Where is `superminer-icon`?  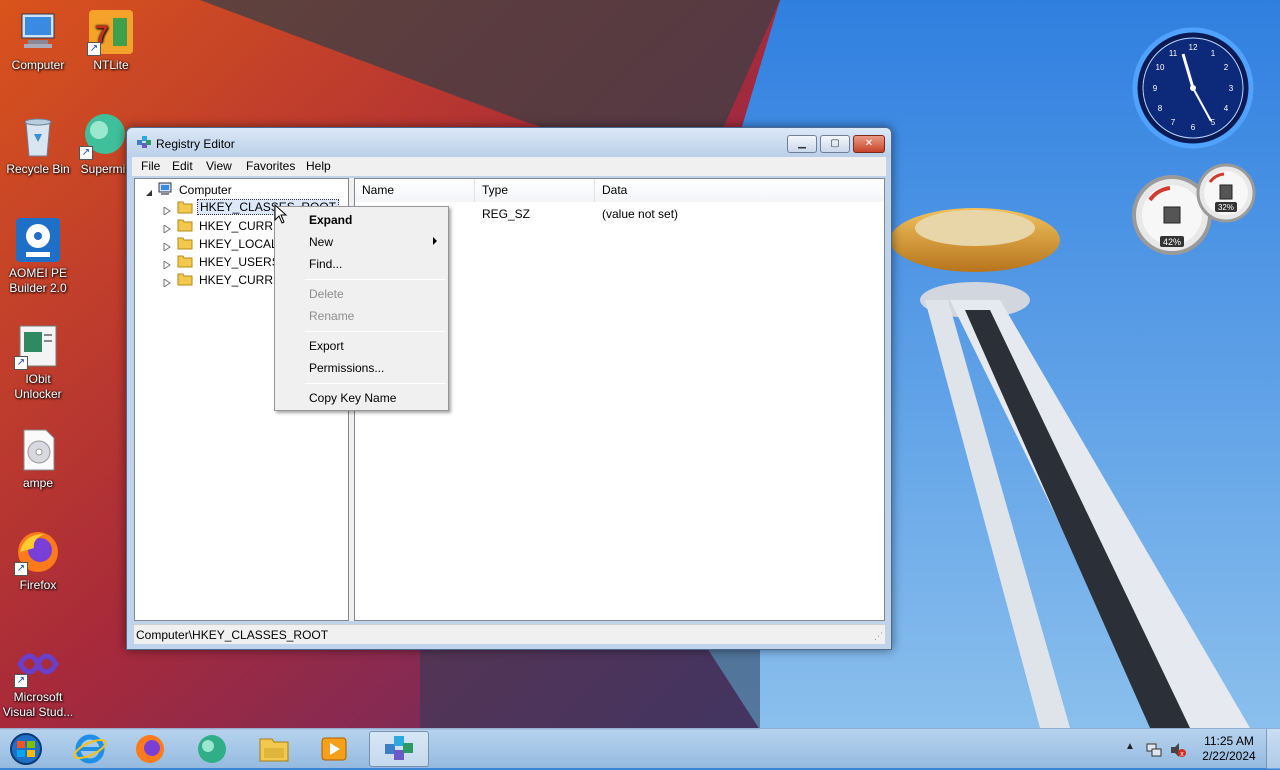
superminer-icon is located at coordinates (212, 749).